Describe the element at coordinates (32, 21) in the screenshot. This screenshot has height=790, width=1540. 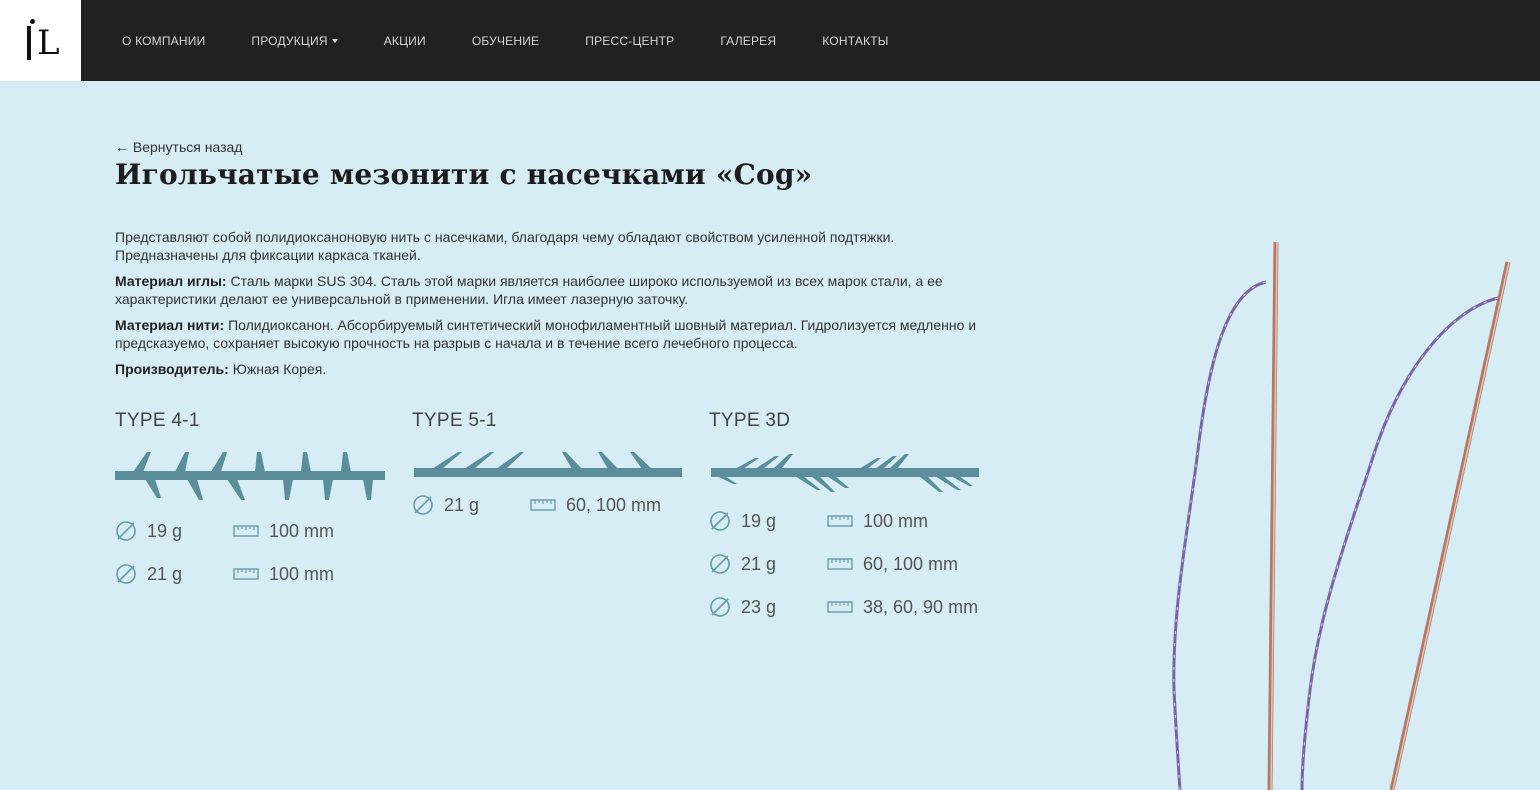
I see `logo-dot` at that location.